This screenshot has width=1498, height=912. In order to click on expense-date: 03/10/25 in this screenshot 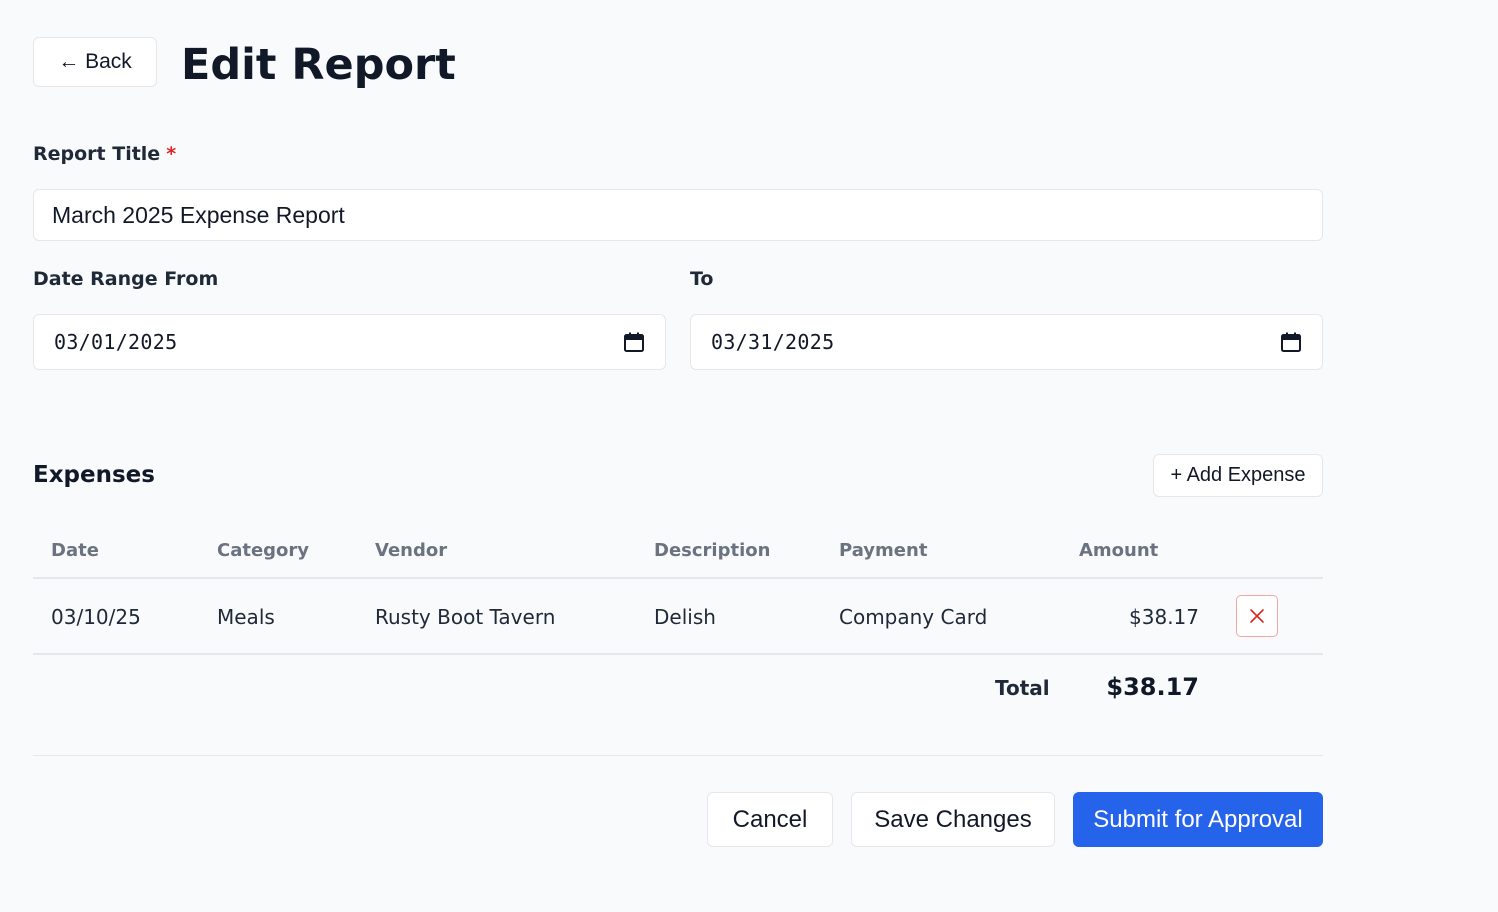, I will do `click(96, 617)`.